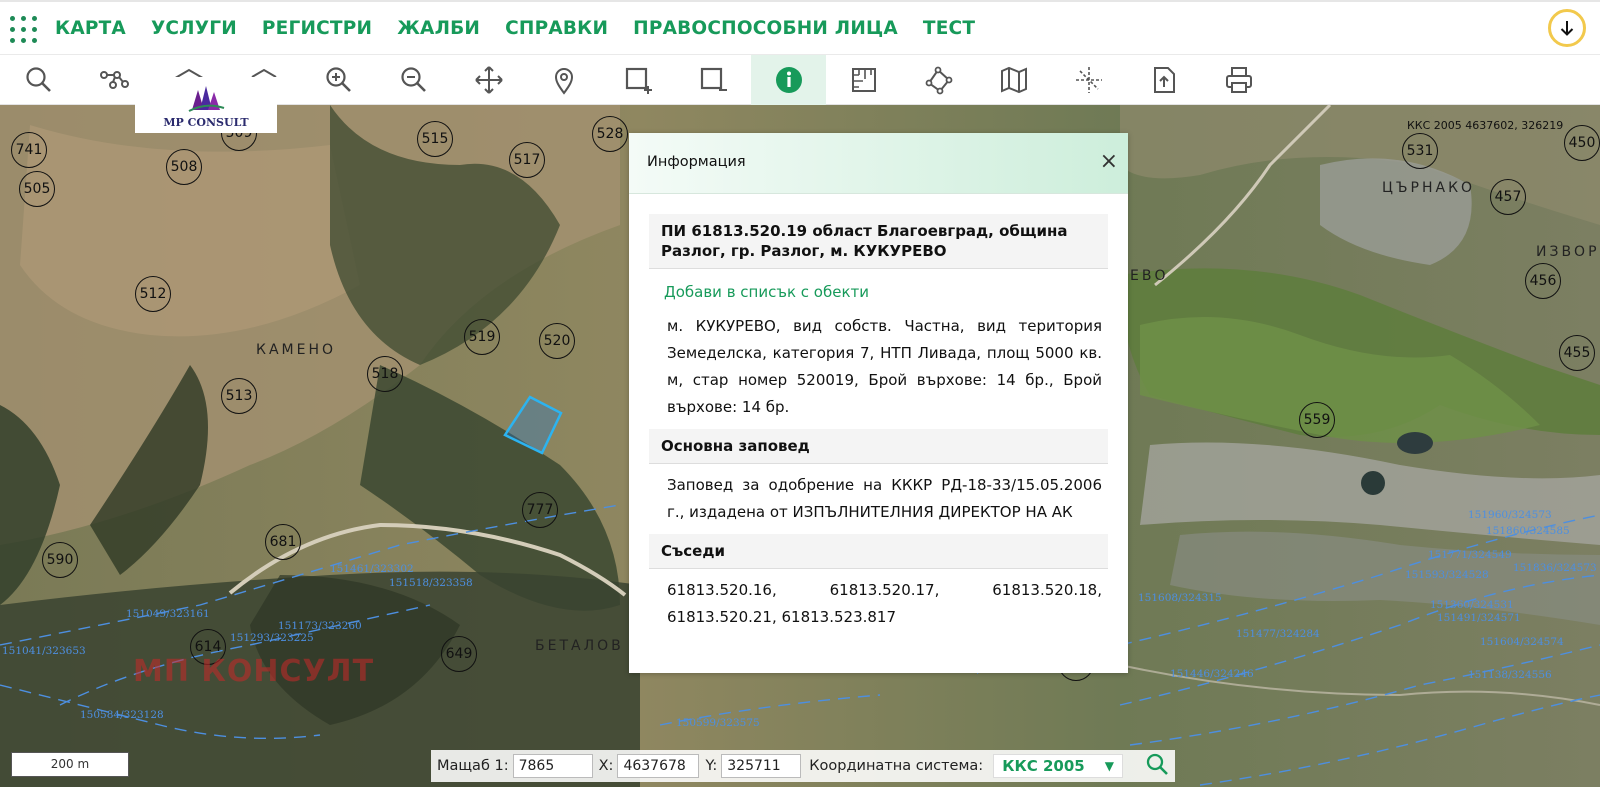 This screenshot has height=787, width=1600. I want to click on info-icon, so click(788, 80).